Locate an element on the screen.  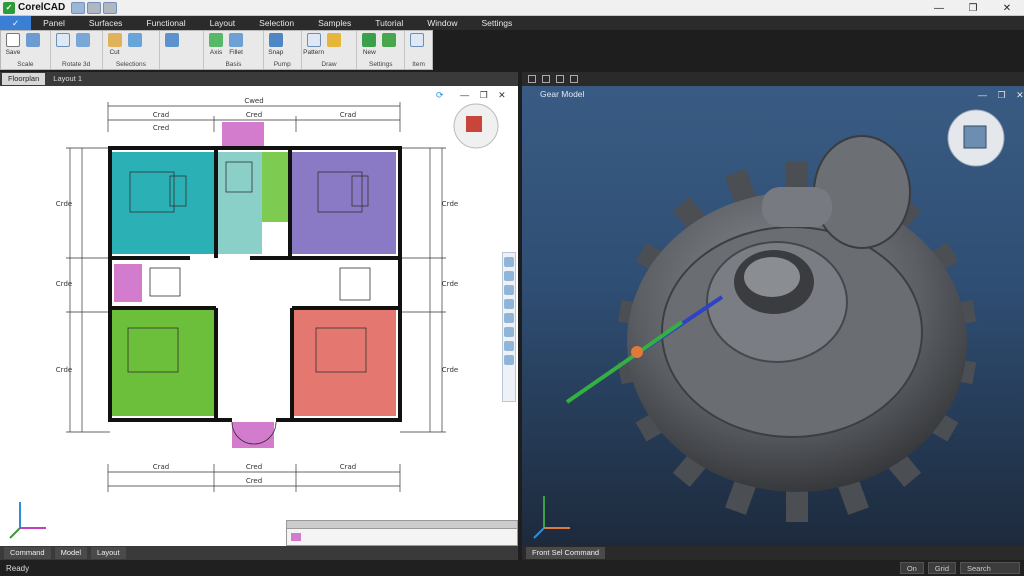
status-field-grid: Grid is located at coordinates (941, 568).